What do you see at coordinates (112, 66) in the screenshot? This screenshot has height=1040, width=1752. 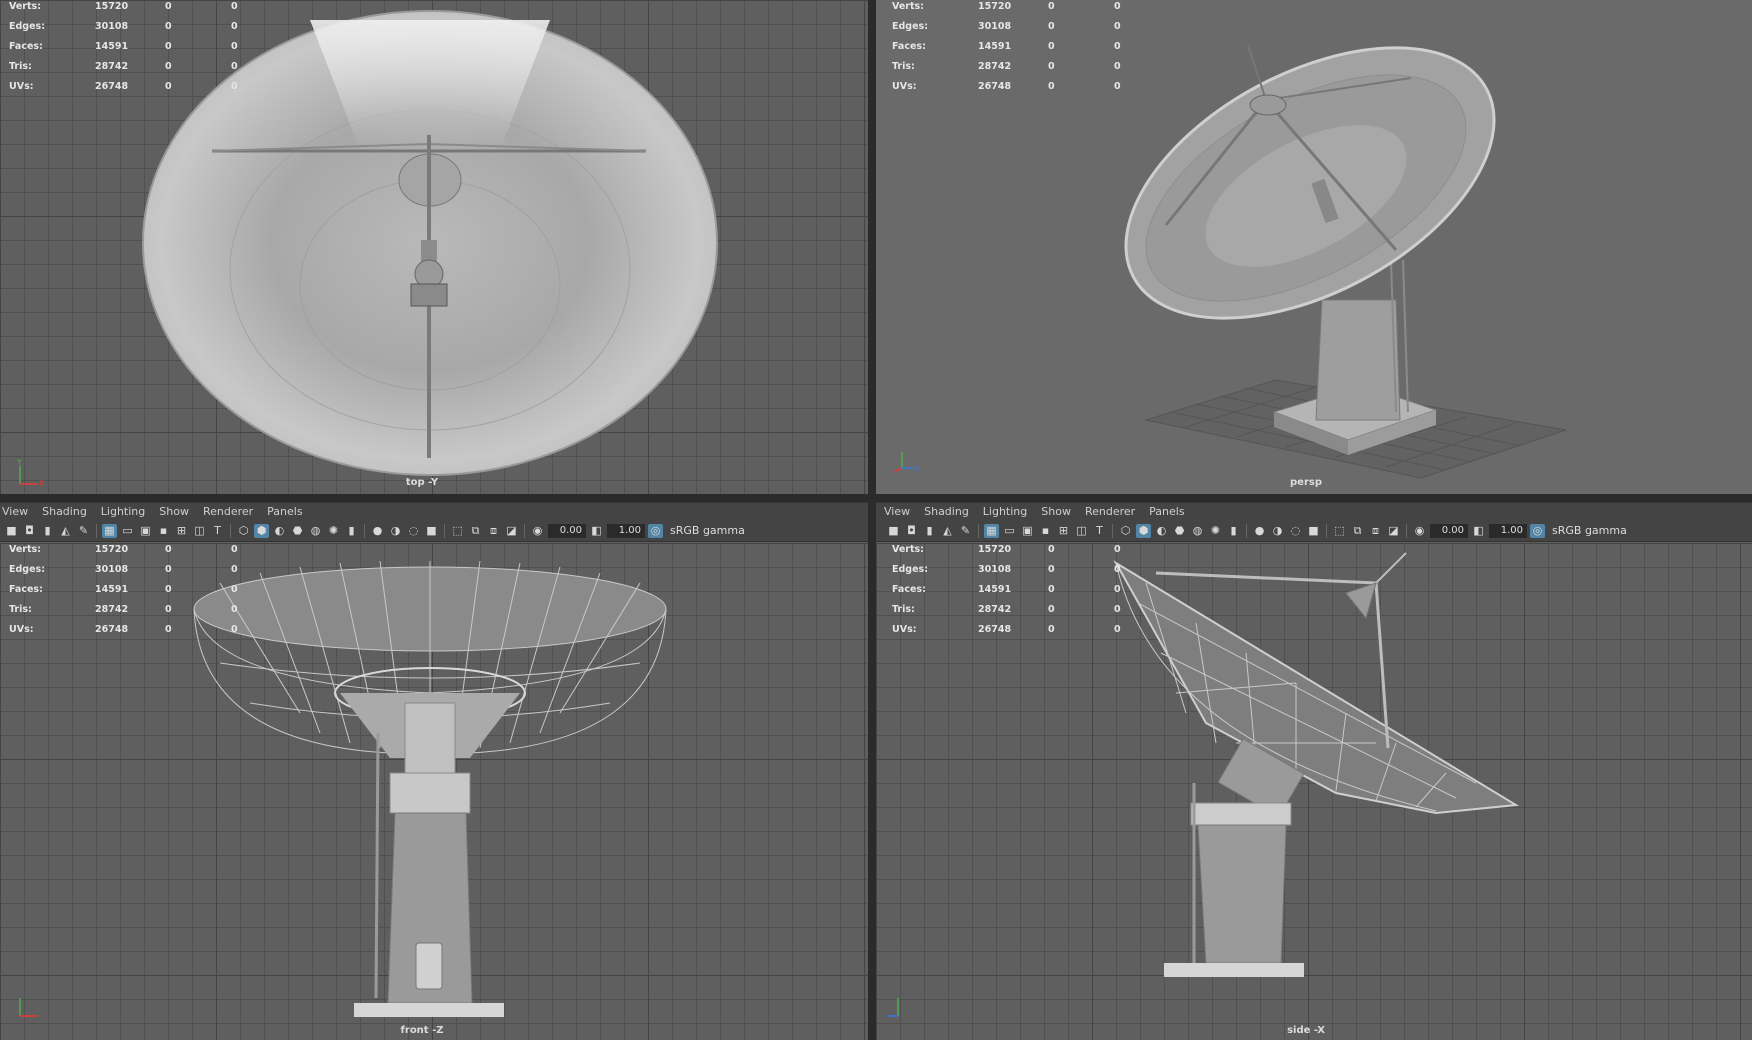 I see `hud-value: 28742` at bounding box center [112, 66].